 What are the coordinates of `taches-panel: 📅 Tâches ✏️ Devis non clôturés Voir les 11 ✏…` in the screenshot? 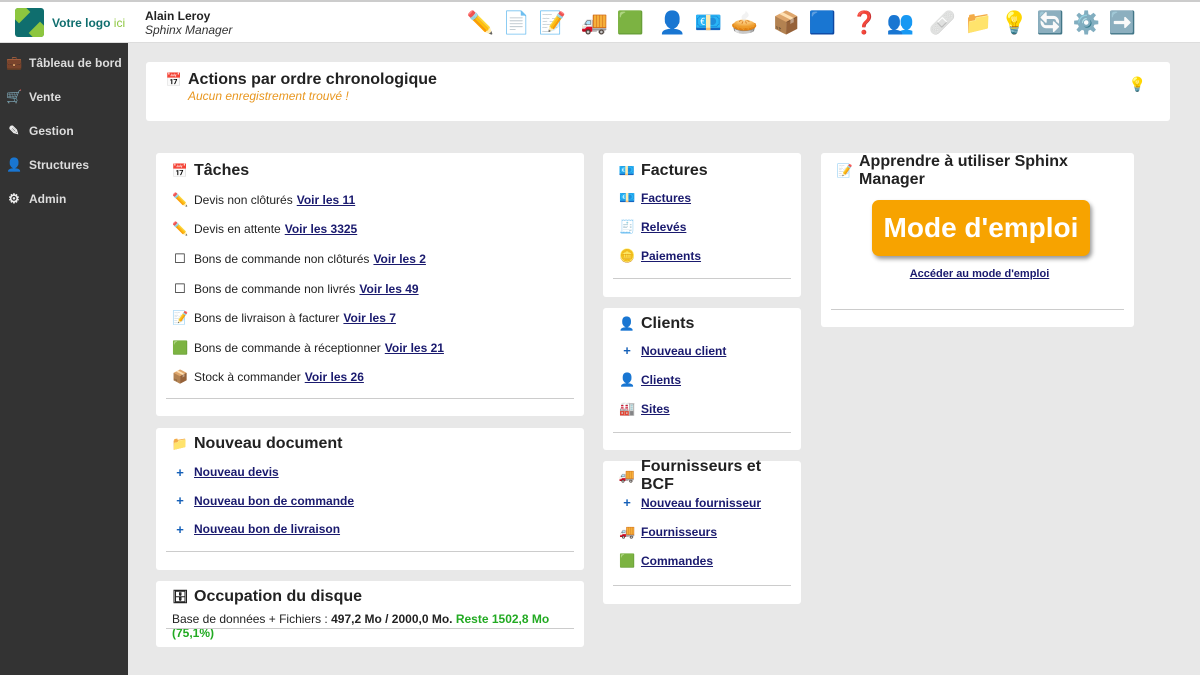 It's located at (370, 284).